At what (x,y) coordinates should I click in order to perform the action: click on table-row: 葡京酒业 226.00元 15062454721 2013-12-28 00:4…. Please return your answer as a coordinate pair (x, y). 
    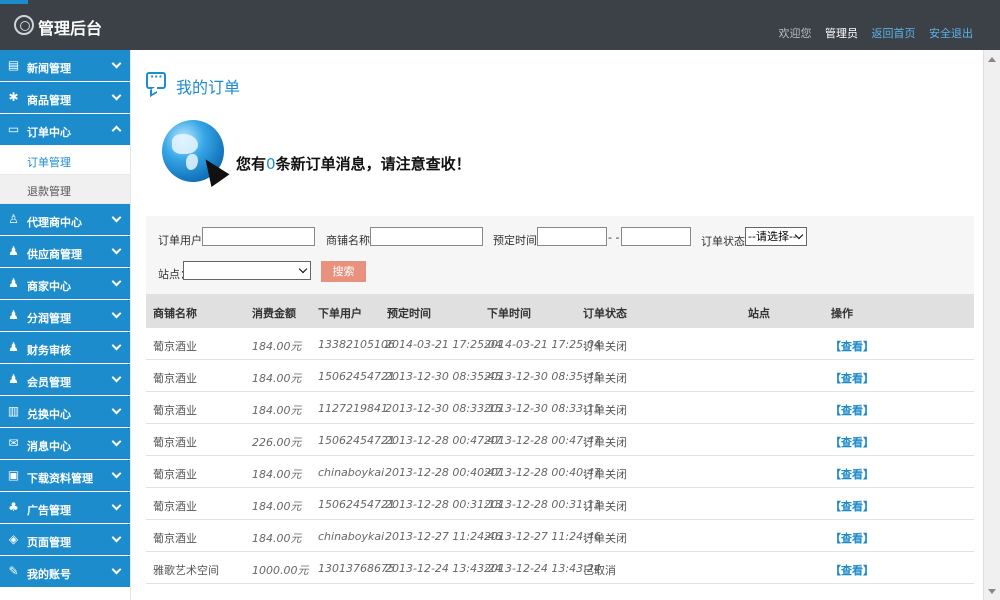
    Looking at the image, I should click on (560, 440).